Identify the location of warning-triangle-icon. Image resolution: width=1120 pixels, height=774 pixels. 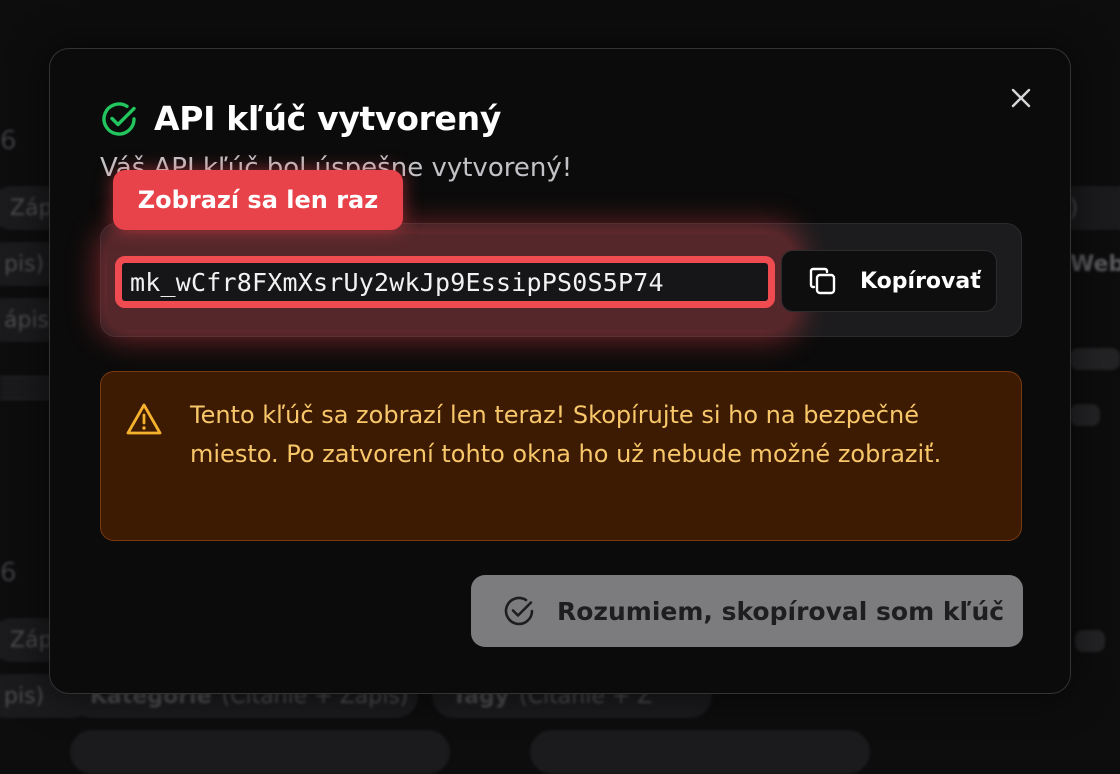
(144, 419).